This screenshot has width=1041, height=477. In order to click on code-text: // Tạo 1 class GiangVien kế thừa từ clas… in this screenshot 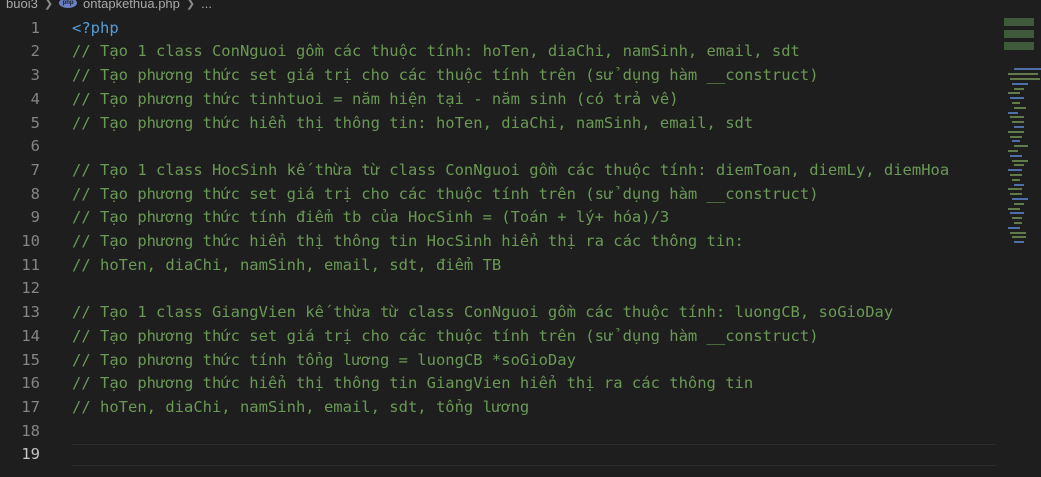, I will do `click(482, 312)`.